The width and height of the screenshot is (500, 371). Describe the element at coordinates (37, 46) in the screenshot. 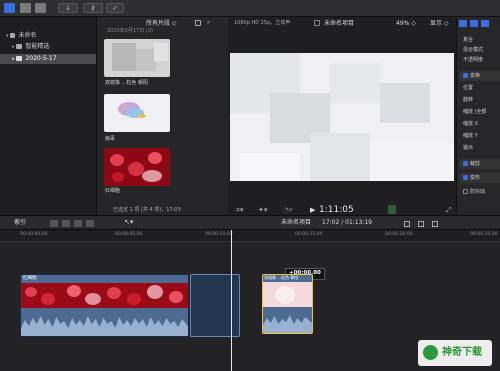

I see `sidebar-item-label: 智能精选` at that location.